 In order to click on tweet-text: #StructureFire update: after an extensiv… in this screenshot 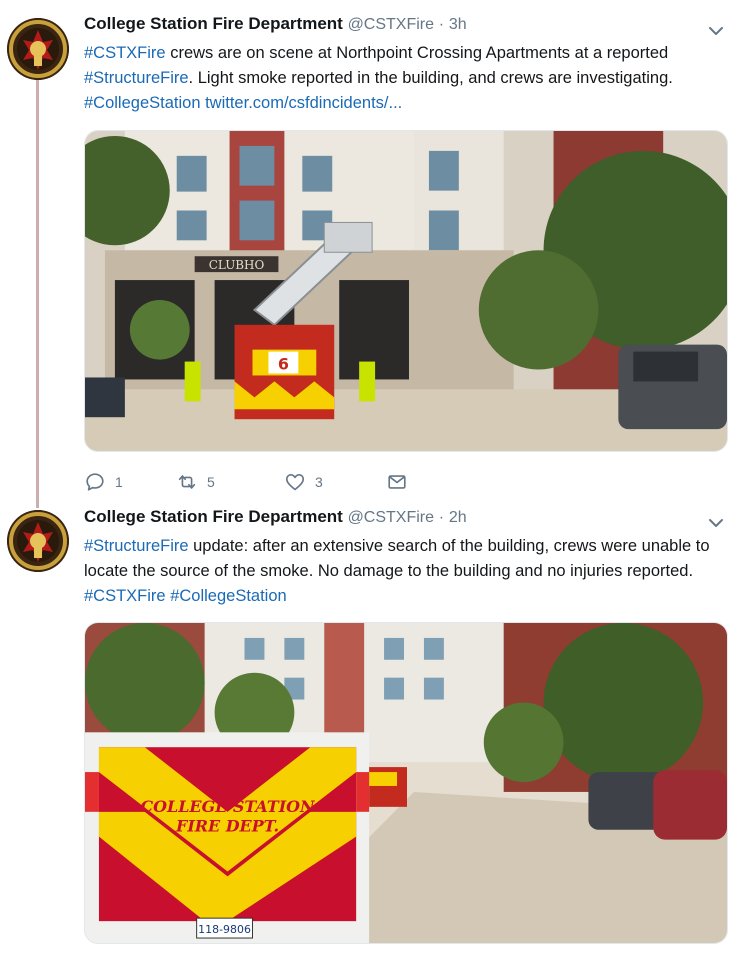, I will do `click(404, 571)`.